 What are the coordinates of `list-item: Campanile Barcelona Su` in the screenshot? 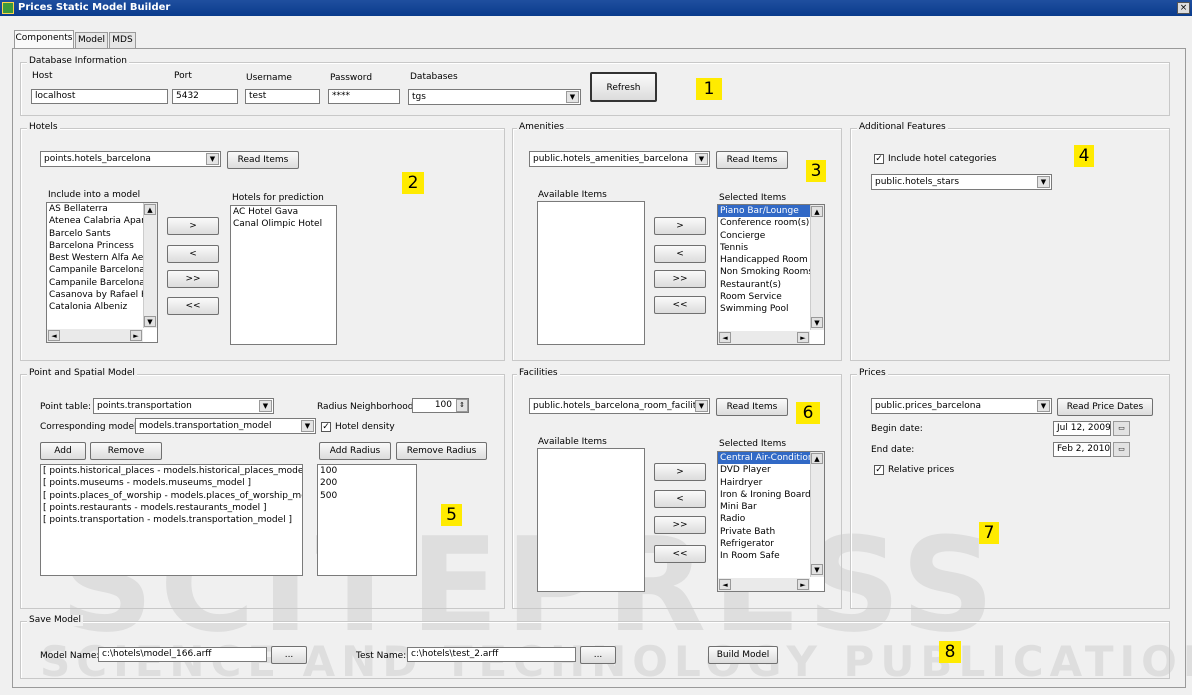 It's located at (102, 283).